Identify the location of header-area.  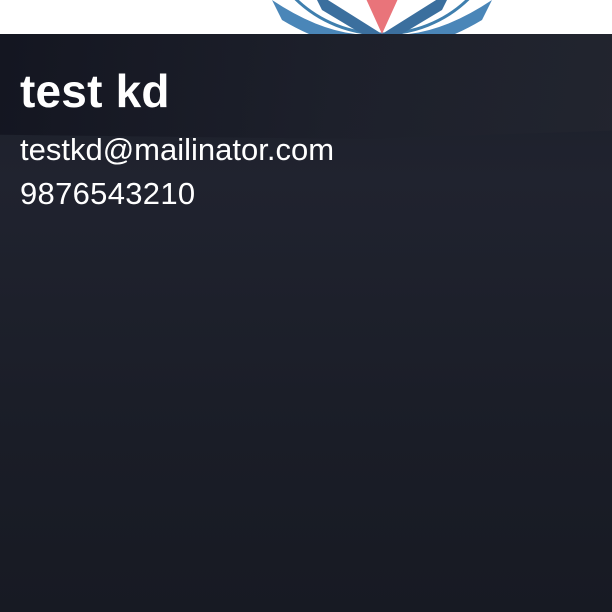
(306, 17).